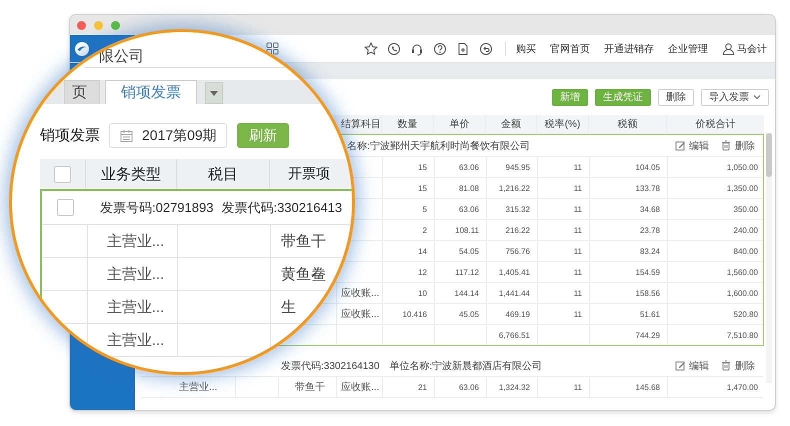 Image resolution: width=790 pixels, height=426 pixels. What do you see at coordinates (460, 124) in the screenshot?
I see `column-header: 单价` at bounding box center [460, 124].